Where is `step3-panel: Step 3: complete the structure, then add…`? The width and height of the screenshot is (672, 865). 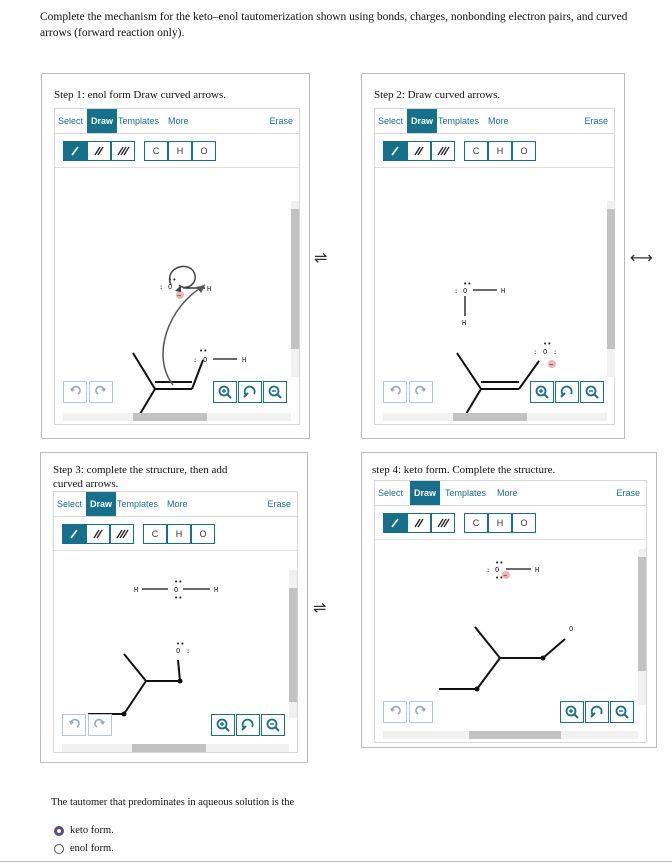 step3-panel: Step 3: complete the structure, then add… is located at coordinates (174, 607).